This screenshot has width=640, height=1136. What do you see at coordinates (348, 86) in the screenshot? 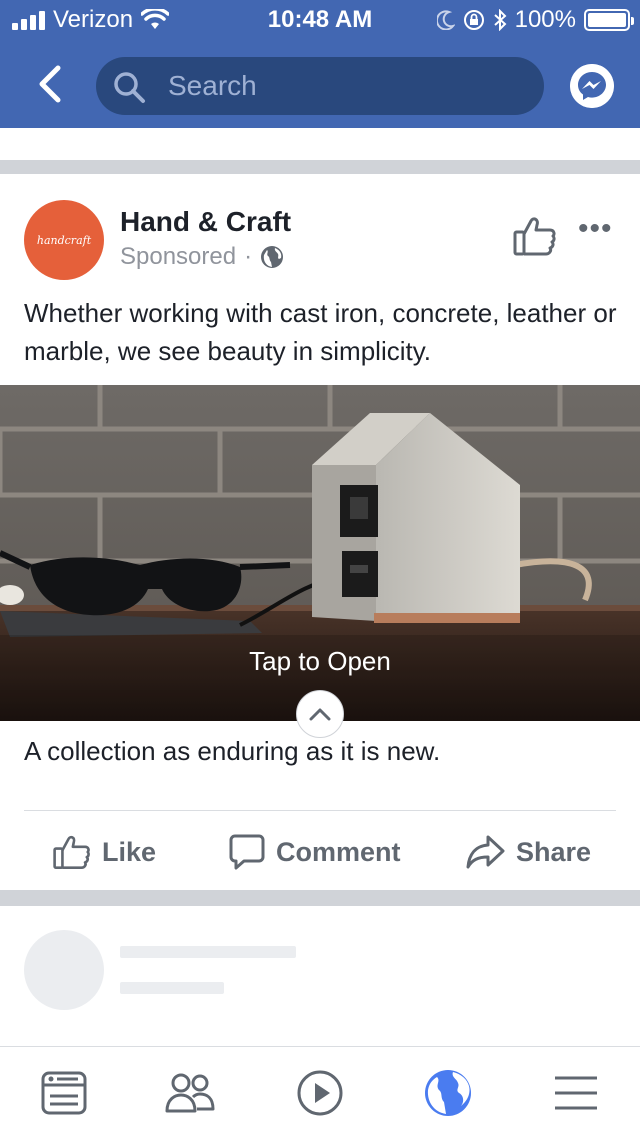
I see `search-input` at bounding box center [348, 86].